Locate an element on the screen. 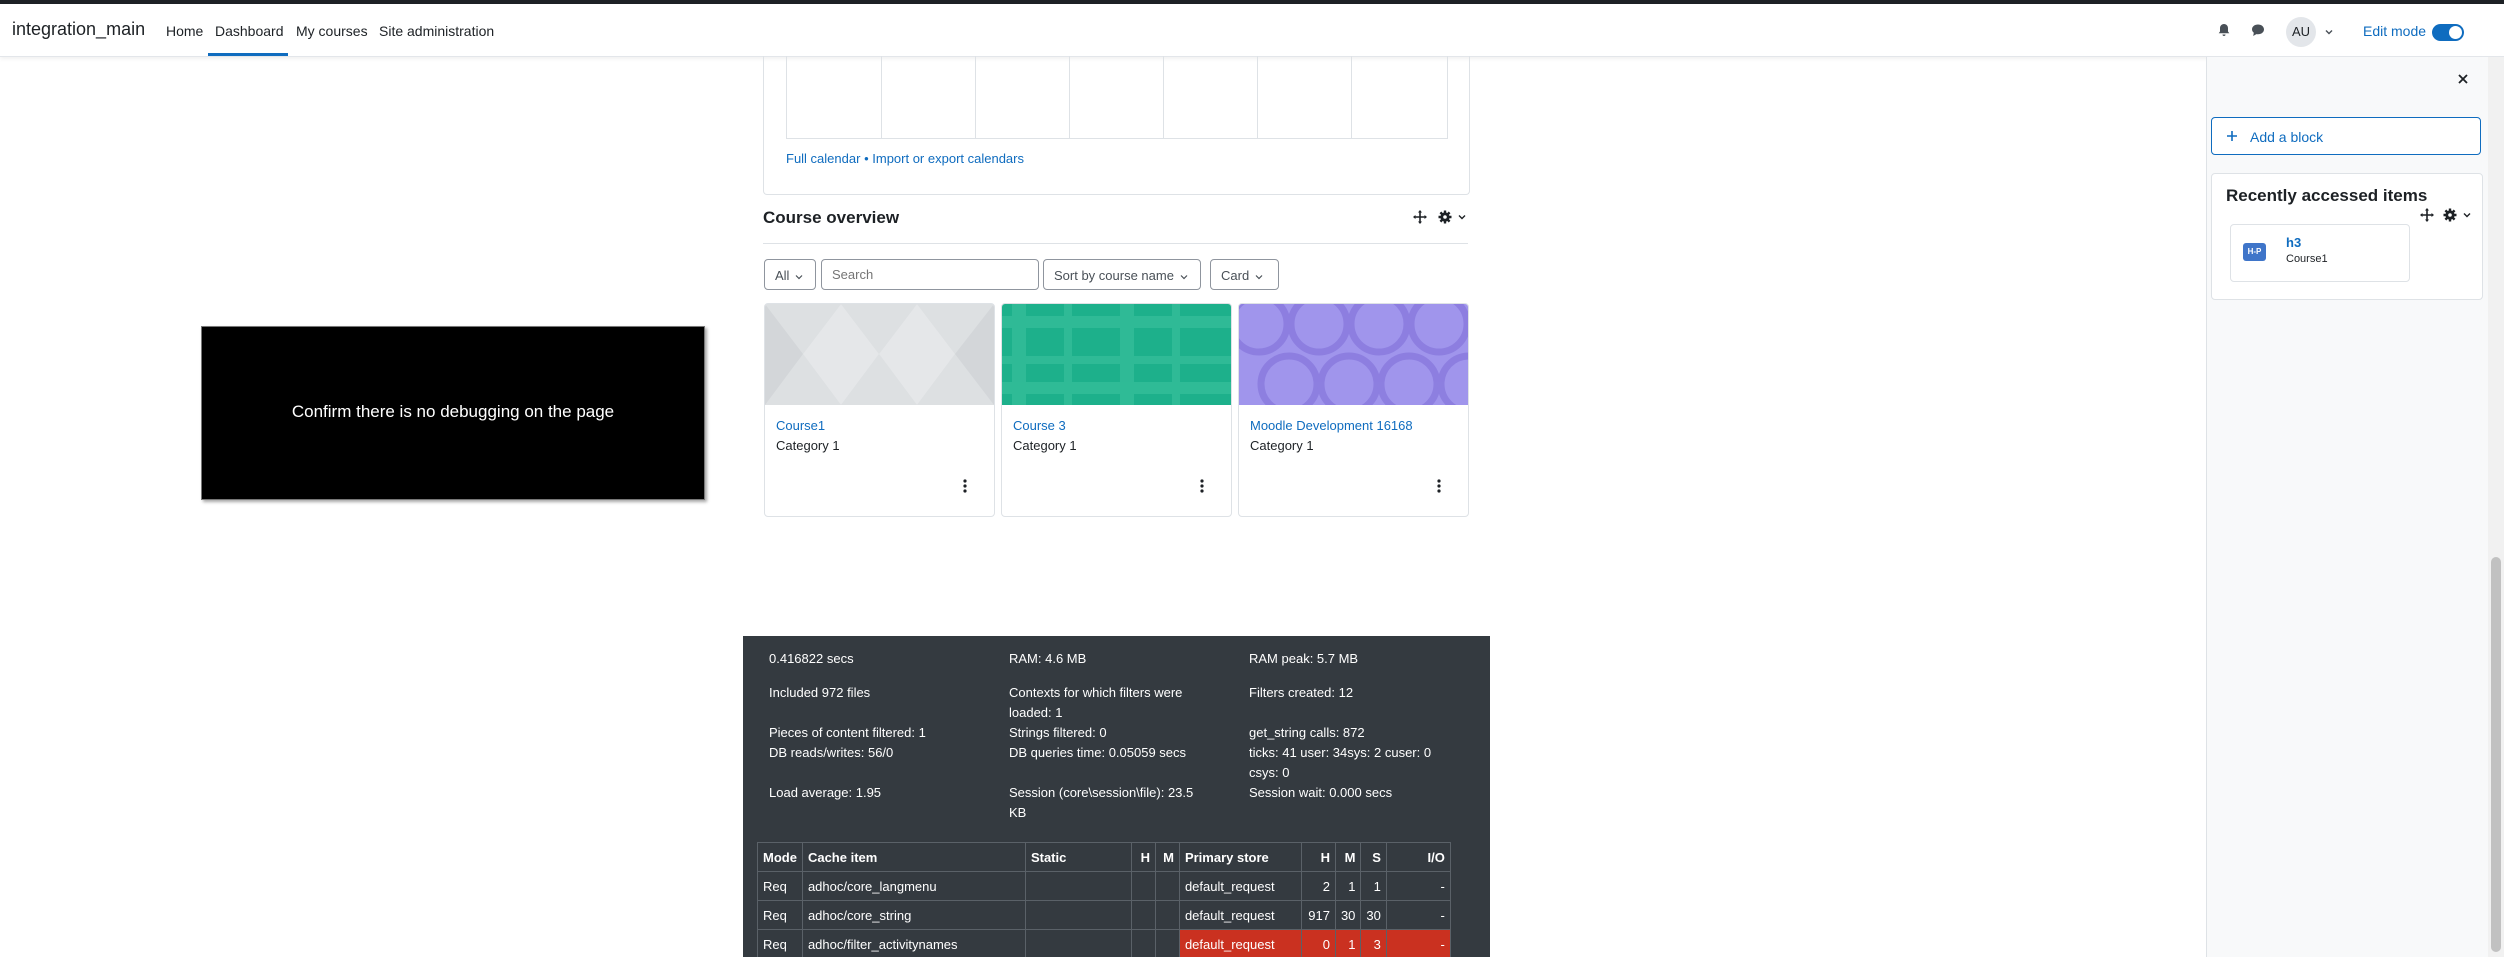 The image size is (2504, 957). table-cell: 30 is located at coordinates (1348, 915).